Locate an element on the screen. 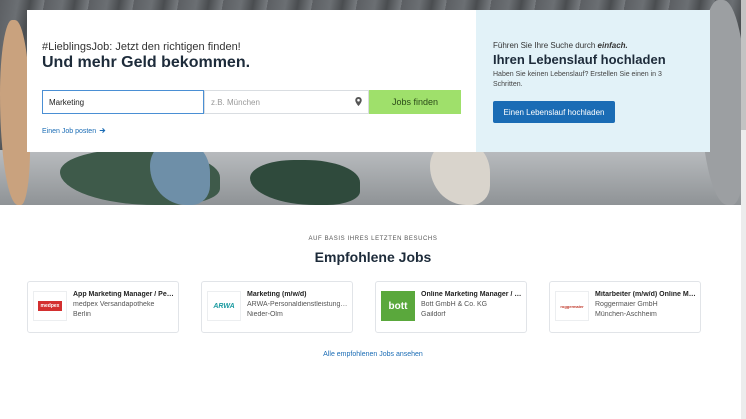 The image size is (746, 419). cv-intro-text: Führen Sie Ihre Suche durch is located at coordinates (544, 45).